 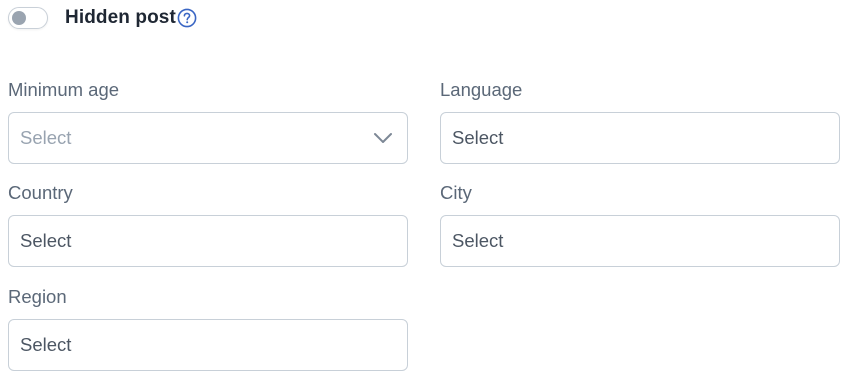 I want to click on city-field: City Select, so click(x=640, y=224).